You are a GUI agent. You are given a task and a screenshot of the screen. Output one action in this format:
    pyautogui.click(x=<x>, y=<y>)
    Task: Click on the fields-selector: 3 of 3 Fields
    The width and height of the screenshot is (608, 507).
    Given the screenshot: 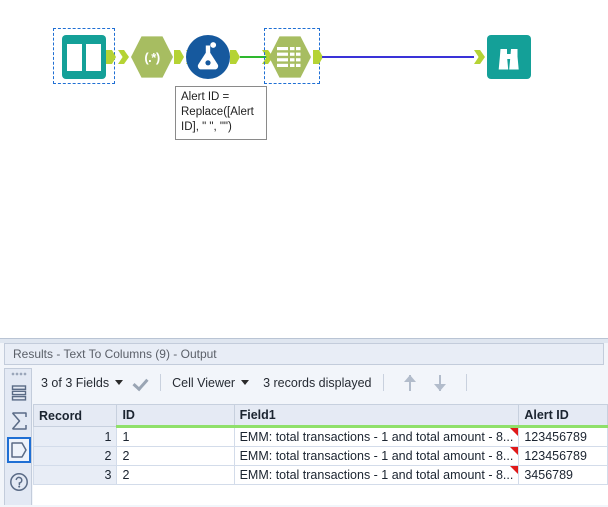 What is the action you would take?
    pyautogui.click(x=84, y=383)
    